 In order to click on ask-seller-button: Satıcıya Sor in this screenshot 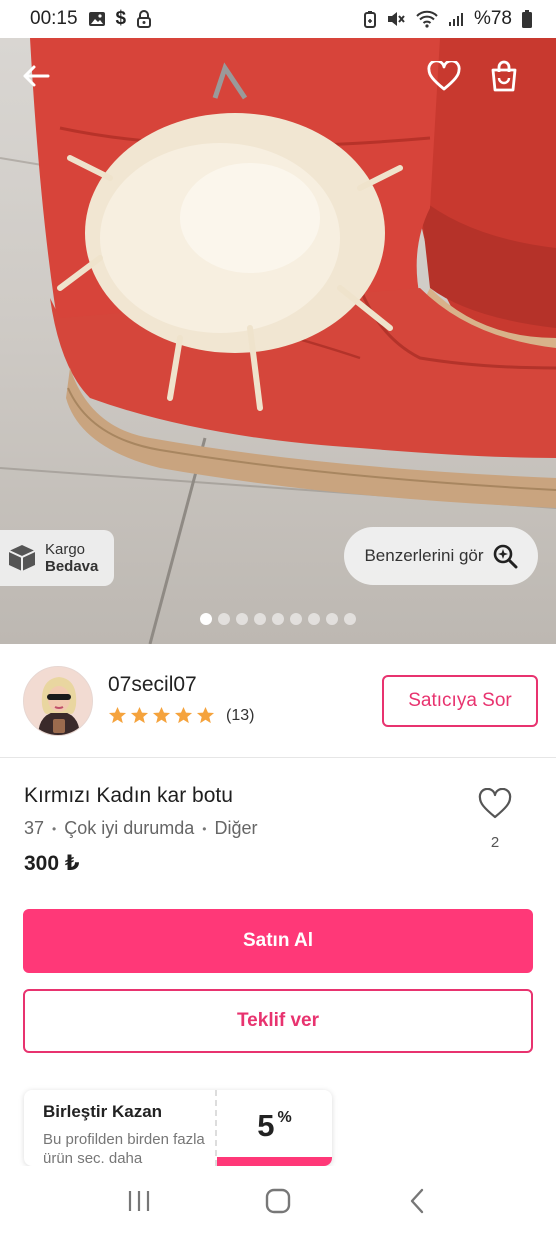, I will do `click(460, 701)`.